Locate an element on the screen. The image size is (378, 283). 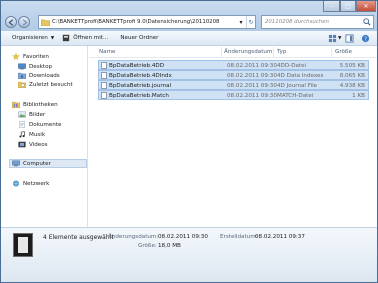
libraries-heading: Bibliotheken is located at coordinates (35, 104).